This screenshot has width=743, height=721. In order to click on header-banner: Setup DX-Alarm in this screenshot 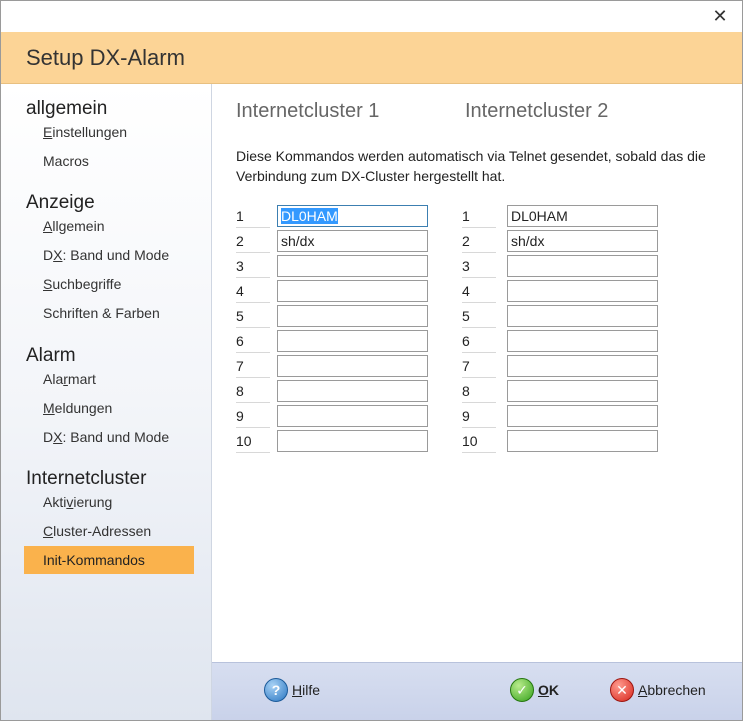, I will do `click(371, 58)`.